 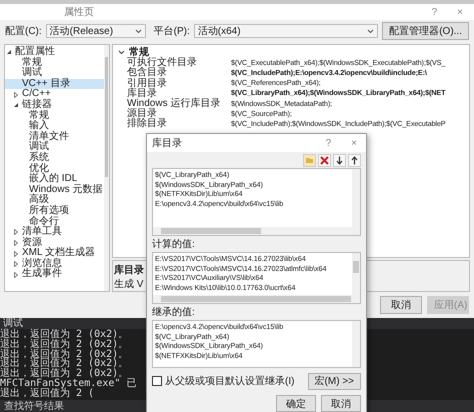 What do you see at coordinates (141, 93) in the screenshot?
I see `property-name: 库目录` at bounding box center [141, 93].